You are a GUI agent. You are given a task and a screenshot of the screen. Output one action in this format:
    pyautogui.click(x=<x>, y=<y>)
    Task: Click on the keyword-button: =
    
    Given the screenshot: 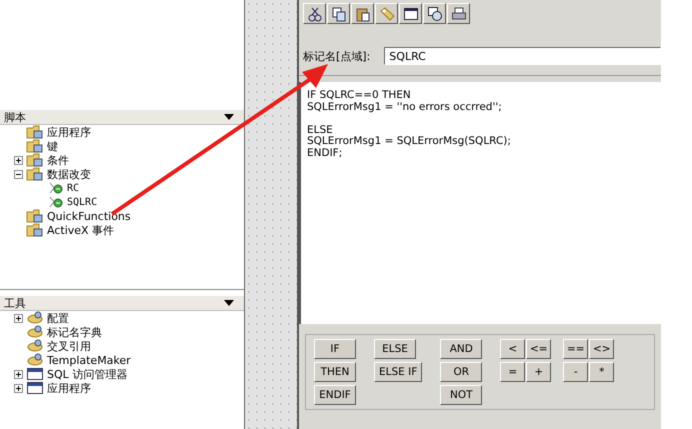 What is the action you would take?
    pyautogui.click(x=513, y=372)
    